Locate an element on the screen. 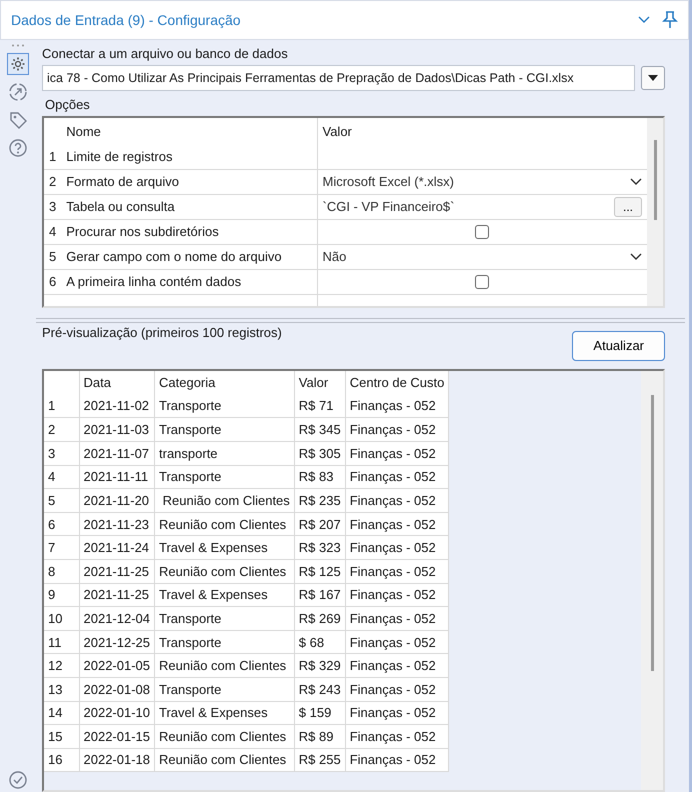  table-cell: 2021-11-02 is located at coordinates (116, 406).